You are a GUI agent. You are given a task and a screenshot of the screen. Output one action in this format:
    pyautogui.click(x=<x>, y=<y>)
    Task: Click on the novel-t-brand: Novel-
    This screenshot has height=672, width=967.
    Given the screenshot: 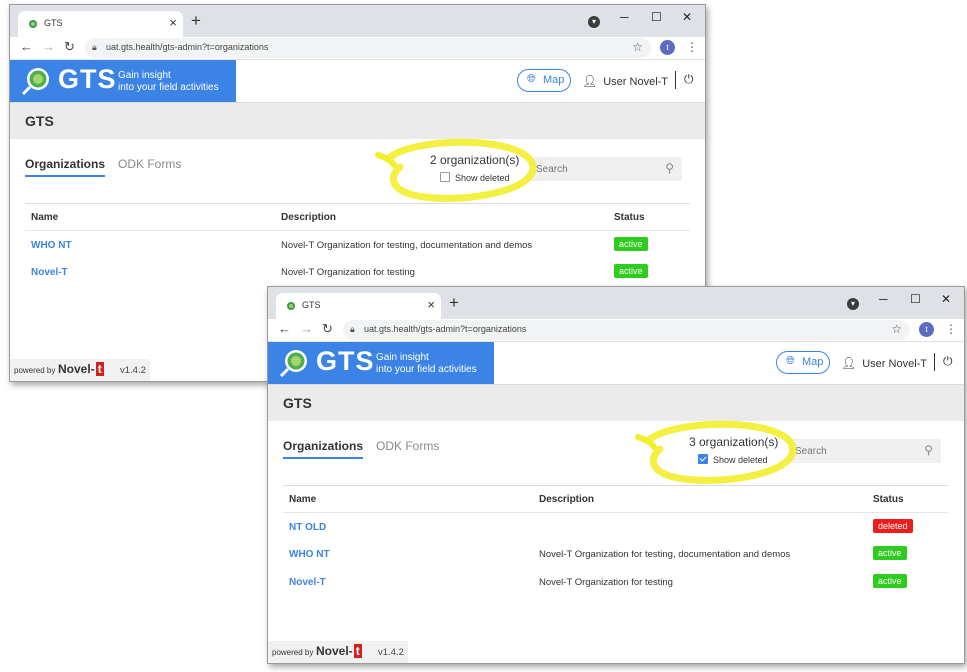 What is the action you would take?
    pyautogui.click(x=76, y=369)
    